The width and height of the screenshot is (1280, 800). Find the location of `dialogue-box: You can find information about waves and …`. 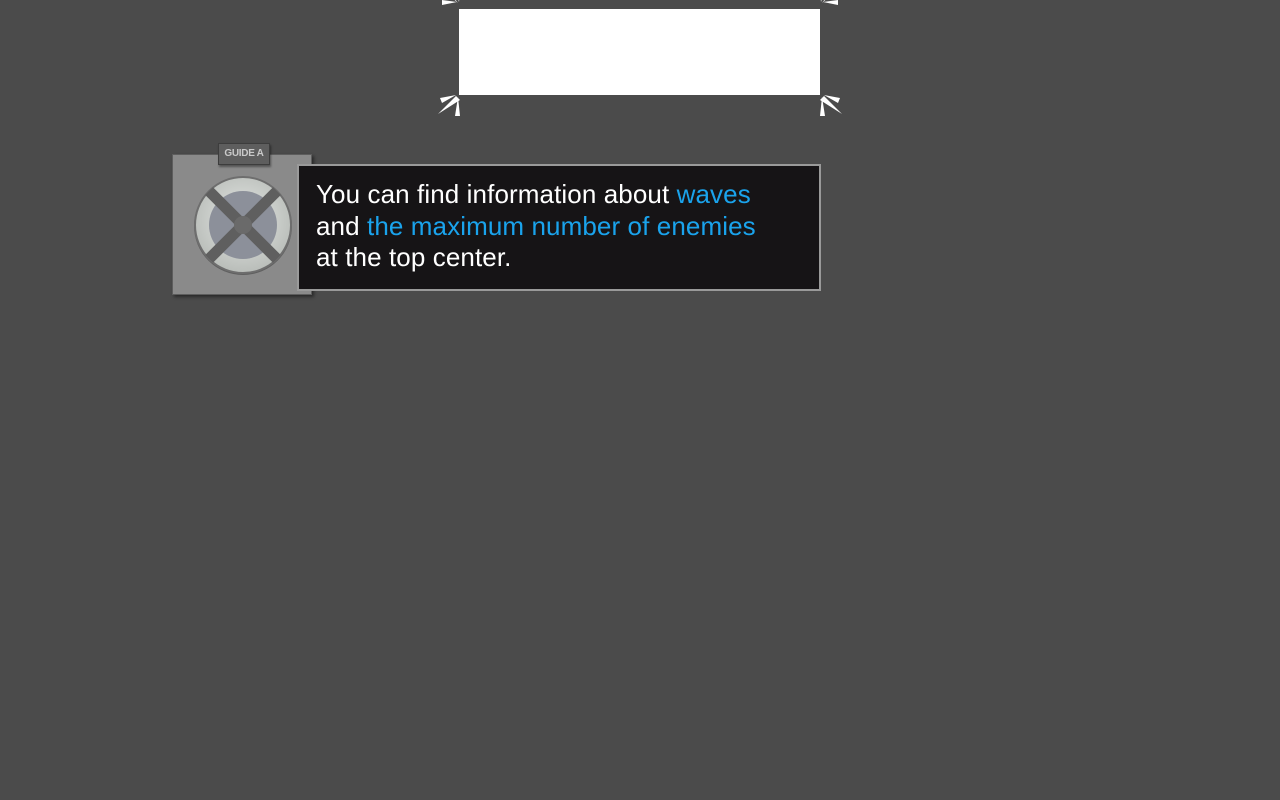

dialogue-box: You can find information about waves and … is located at coordinates (559, 227).